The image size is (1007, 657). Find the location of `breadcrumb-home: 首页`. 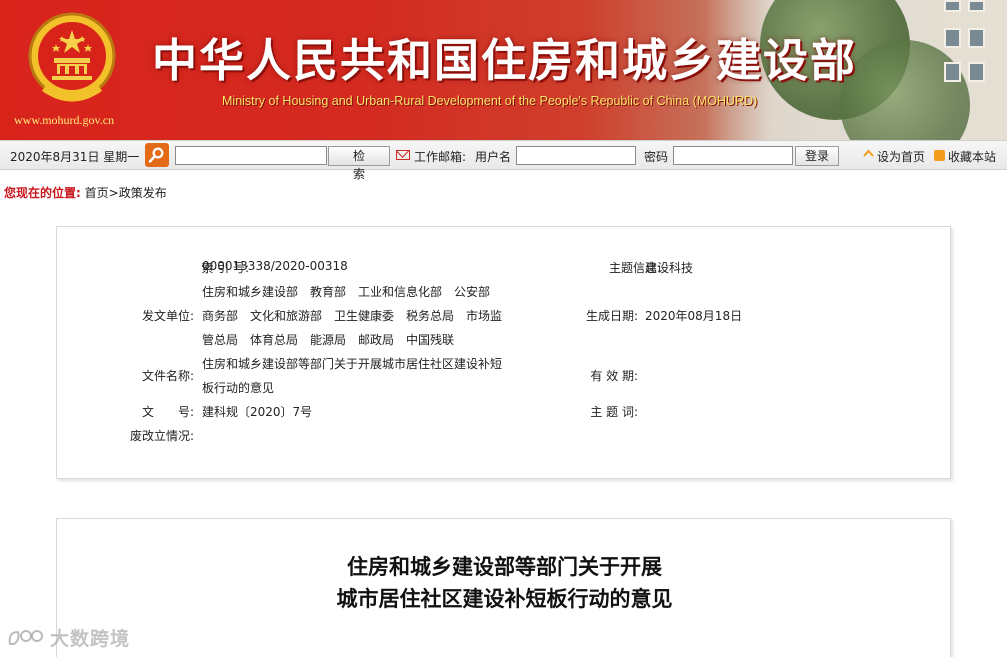

breadcrumb-home: 首页 is located at coordinates (97, 193).